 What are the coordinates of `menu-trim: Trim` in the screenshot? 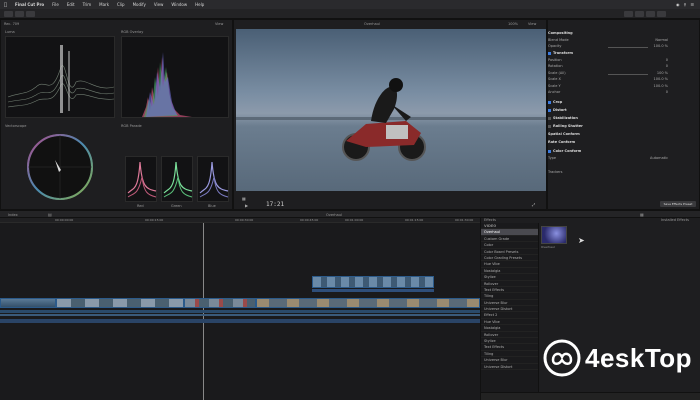 It's located at (87, 4).